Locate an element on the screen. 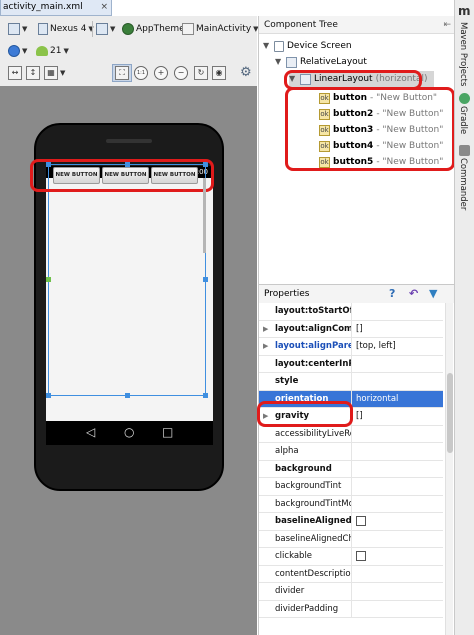 This screenshot has height=635, width=474. property-row: layout:centerInPar is located at coordinates (351, 364).